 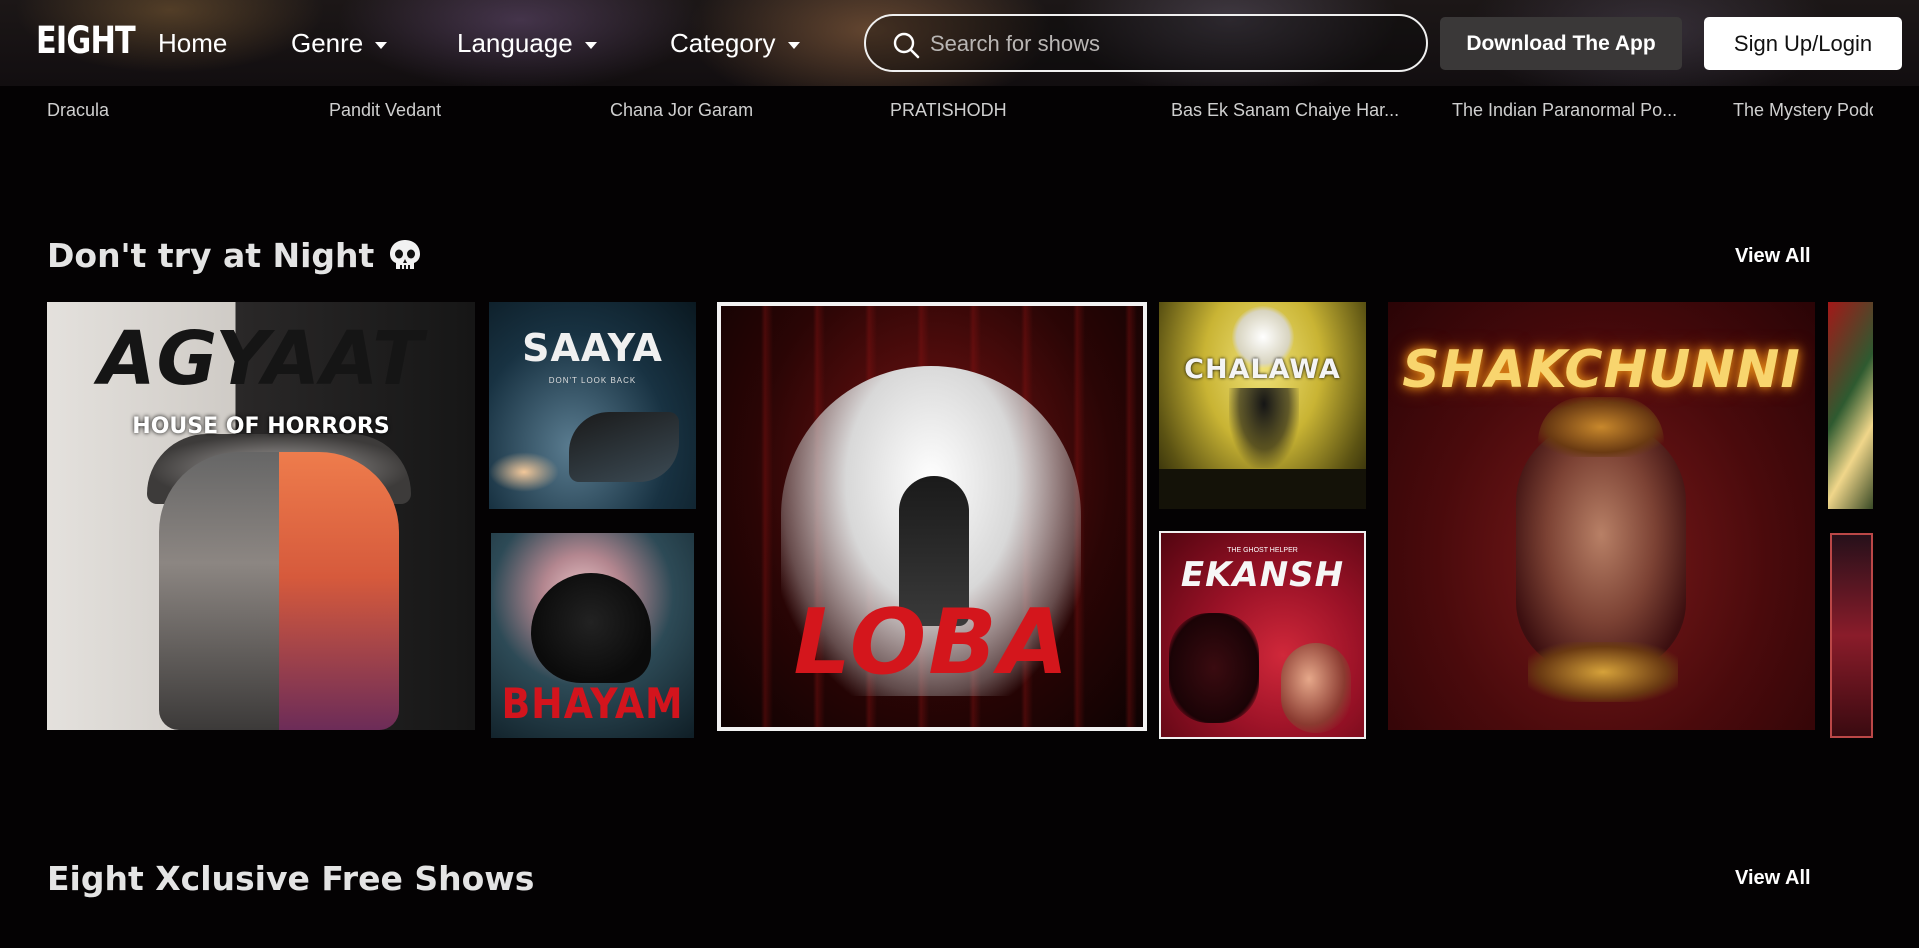 What do you see at coordinates (165, 110) in the screenshot?
I see `show-title: Dracula` at bounding box center [165, 110].